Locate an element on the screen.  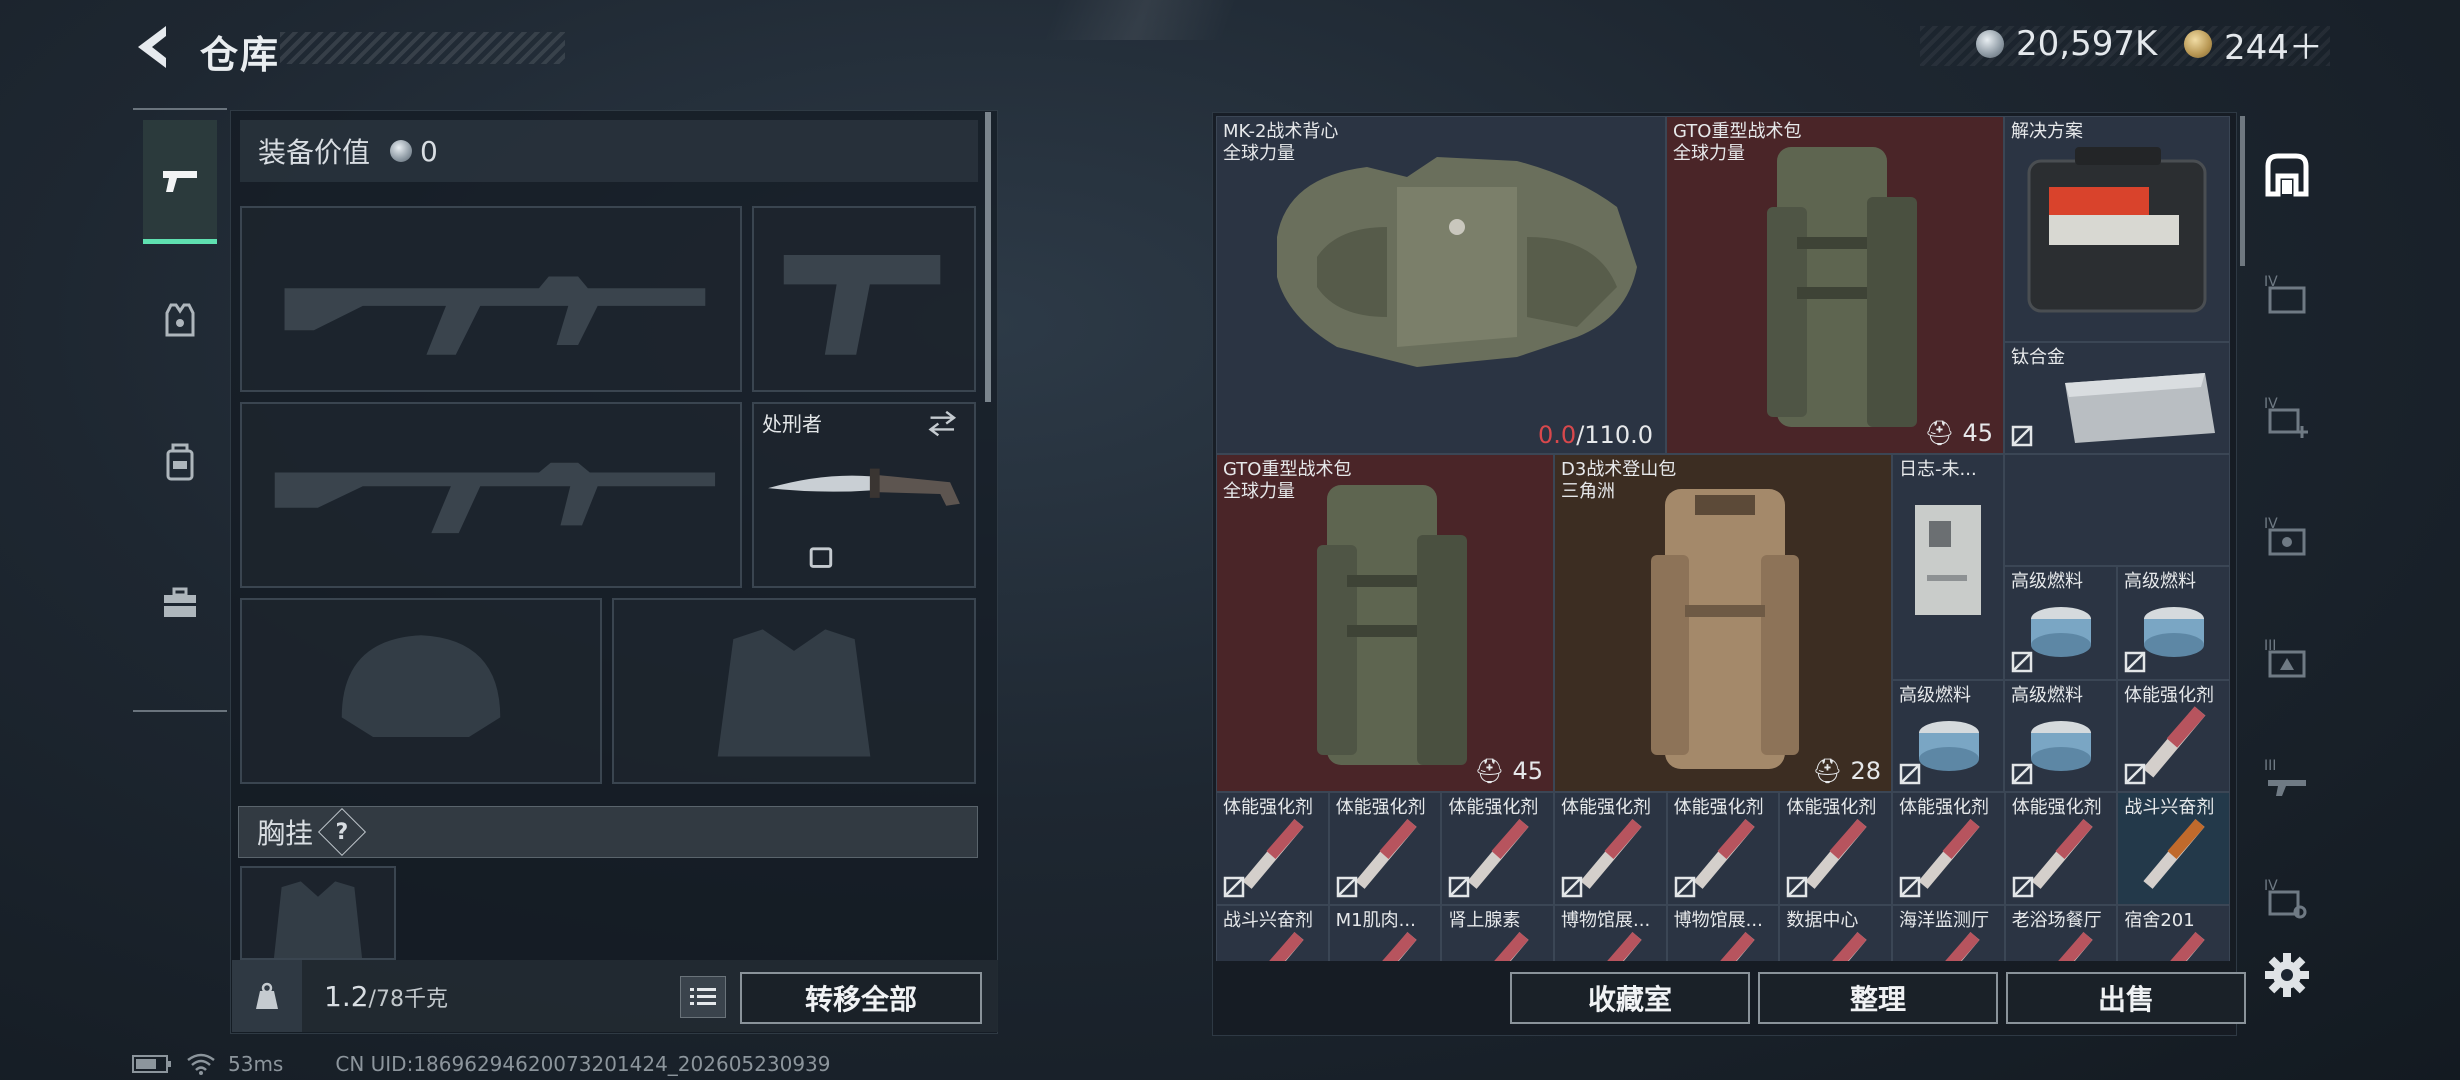
back-button is located at coordinates (153, 47).